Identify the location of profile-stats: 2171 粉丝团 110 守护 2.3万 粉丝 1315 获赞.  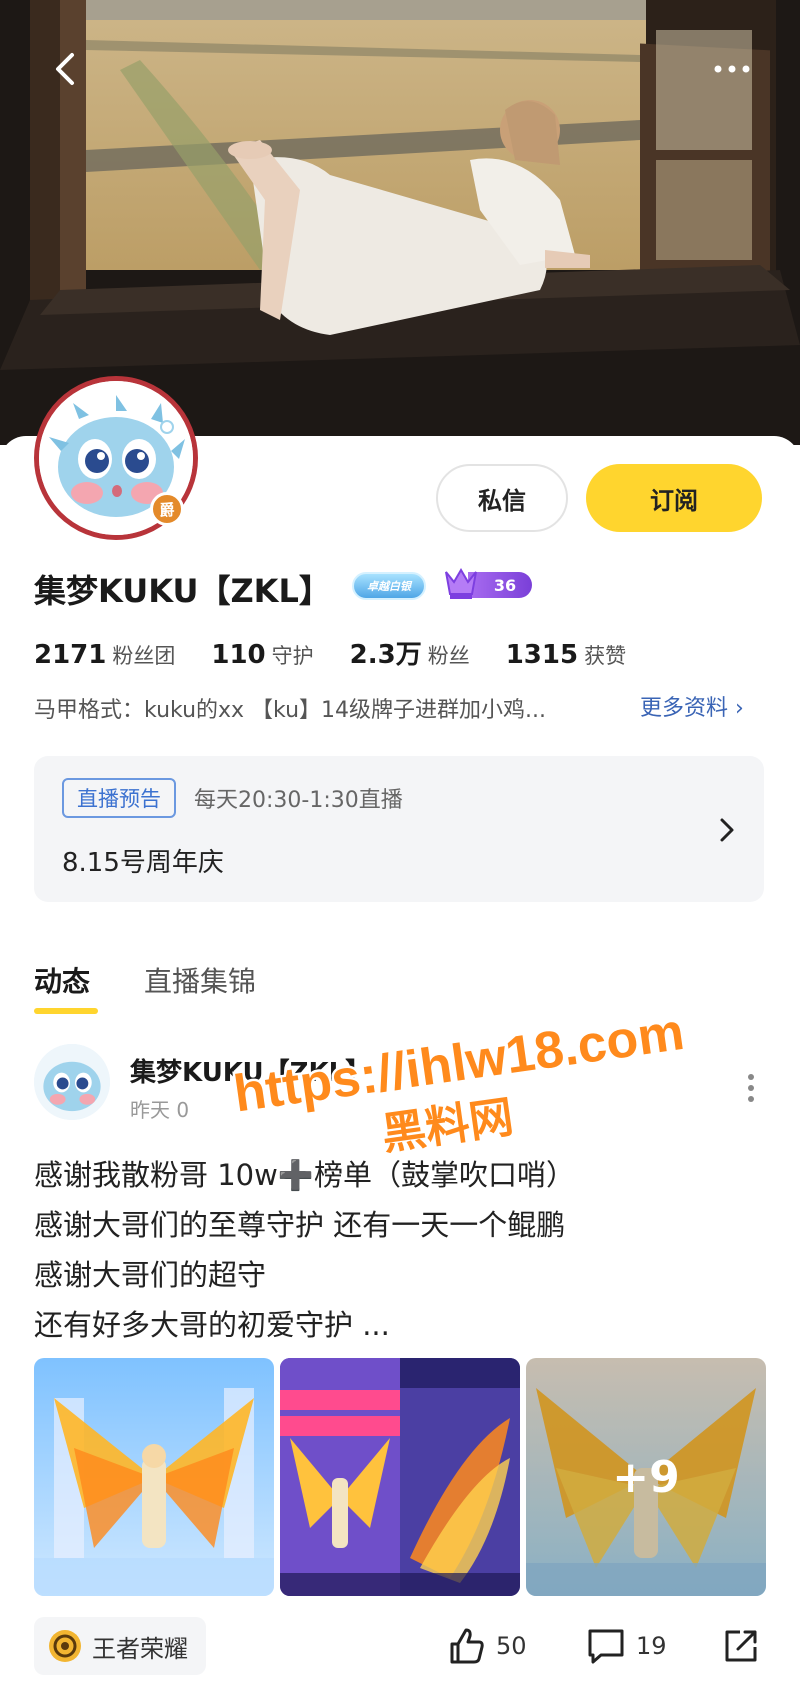
(348, 652).